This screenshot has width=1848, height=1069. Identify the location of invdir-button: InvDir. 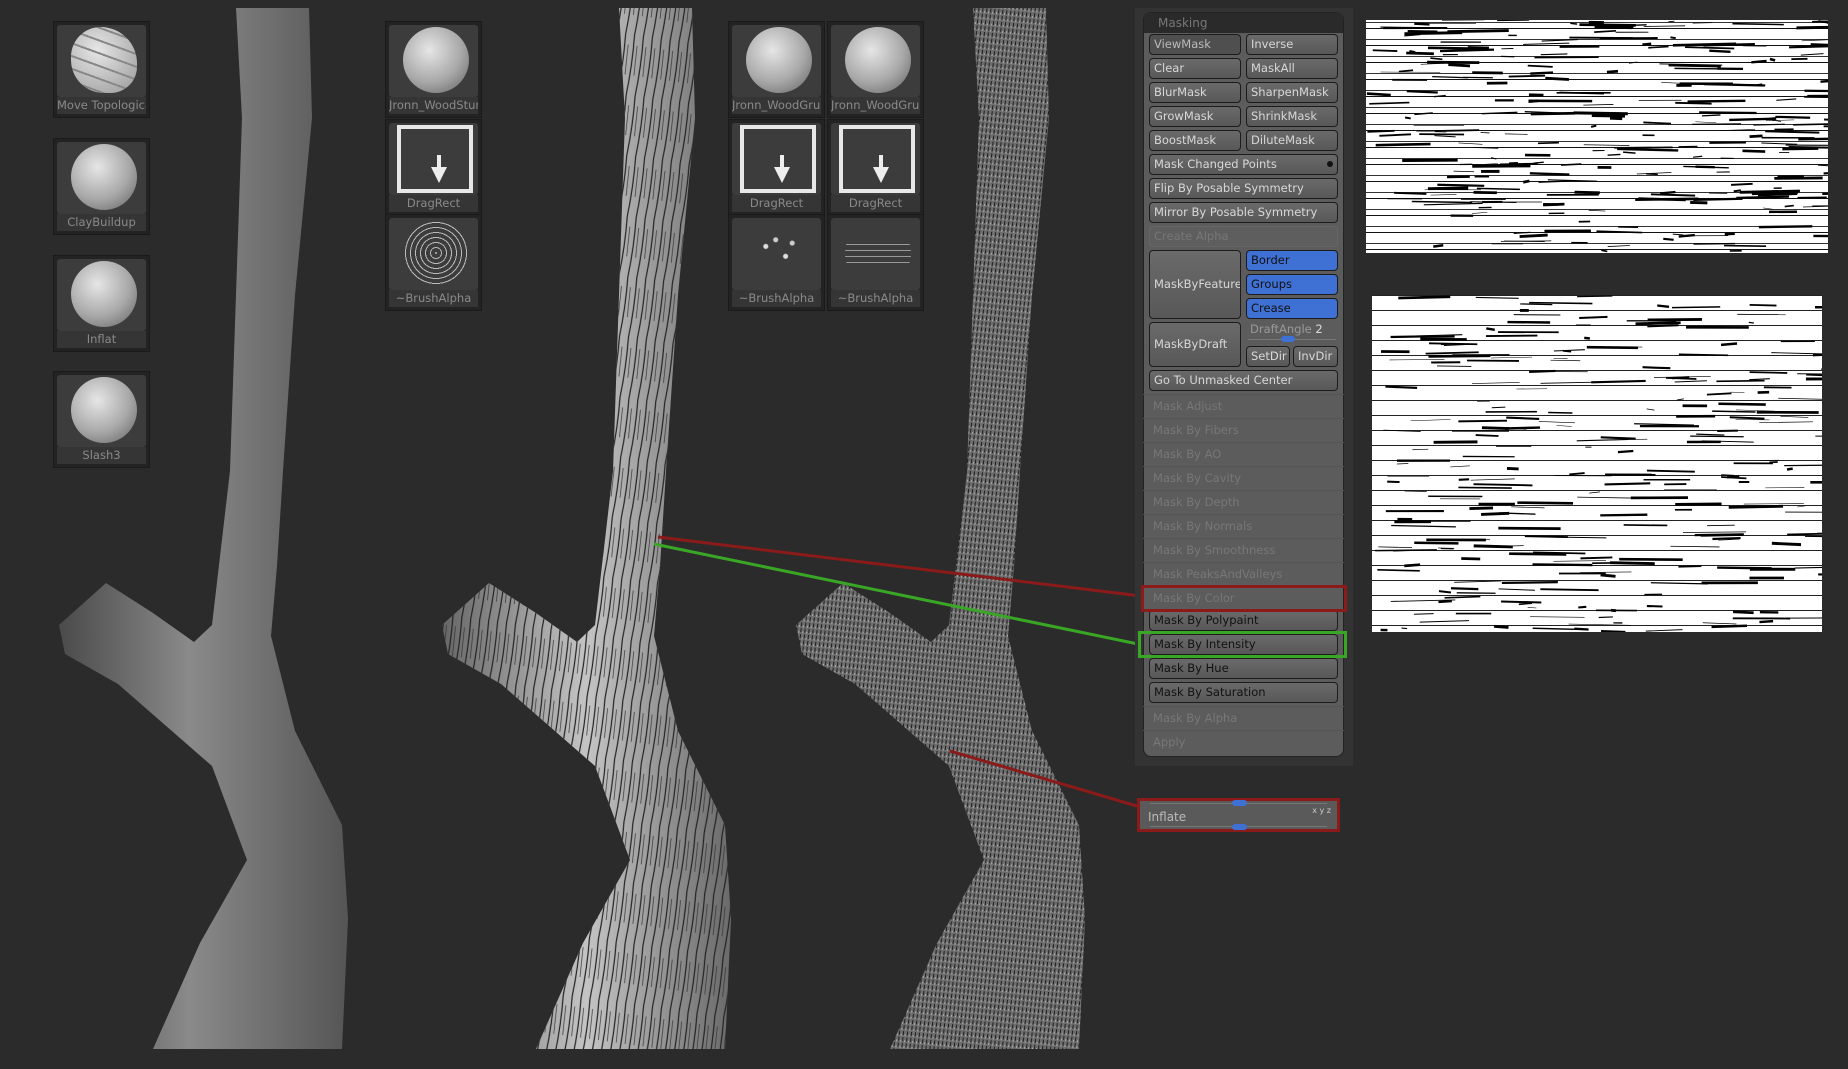
(1315, 356).